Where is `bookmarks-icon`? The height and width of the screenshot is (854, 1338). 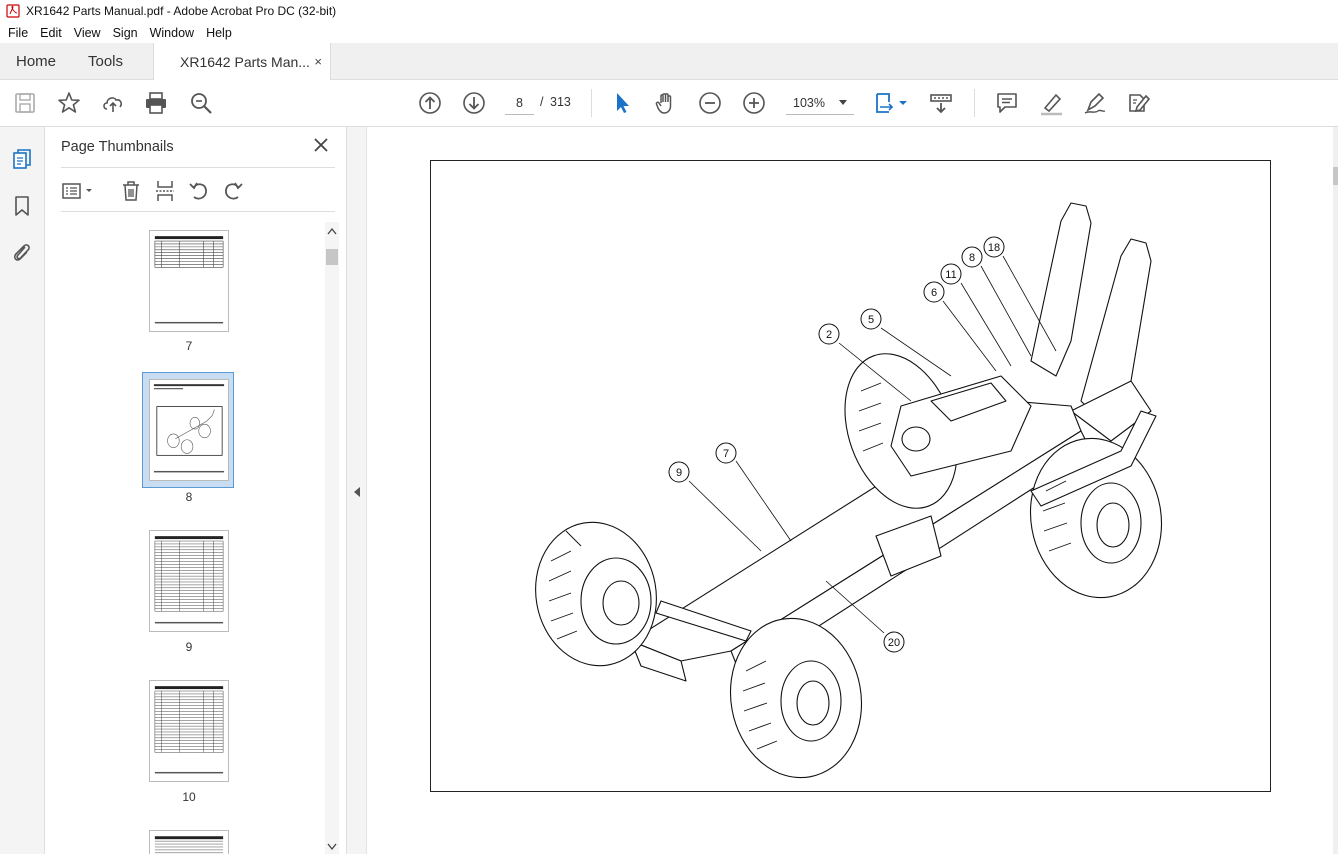
bookmarks-icon is located at coordinates (22, 206).